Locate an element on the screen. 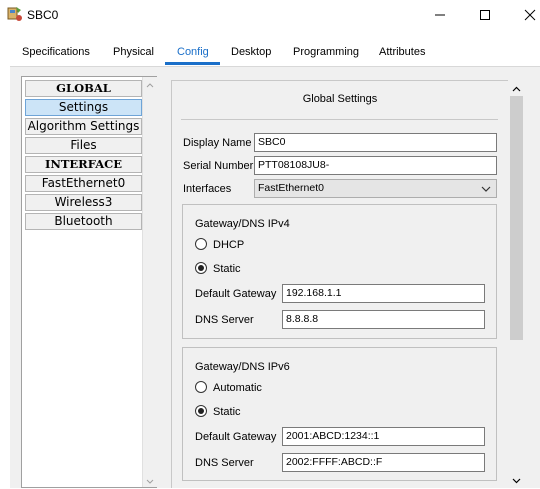  app-icon is located at coordinates (15, 14).